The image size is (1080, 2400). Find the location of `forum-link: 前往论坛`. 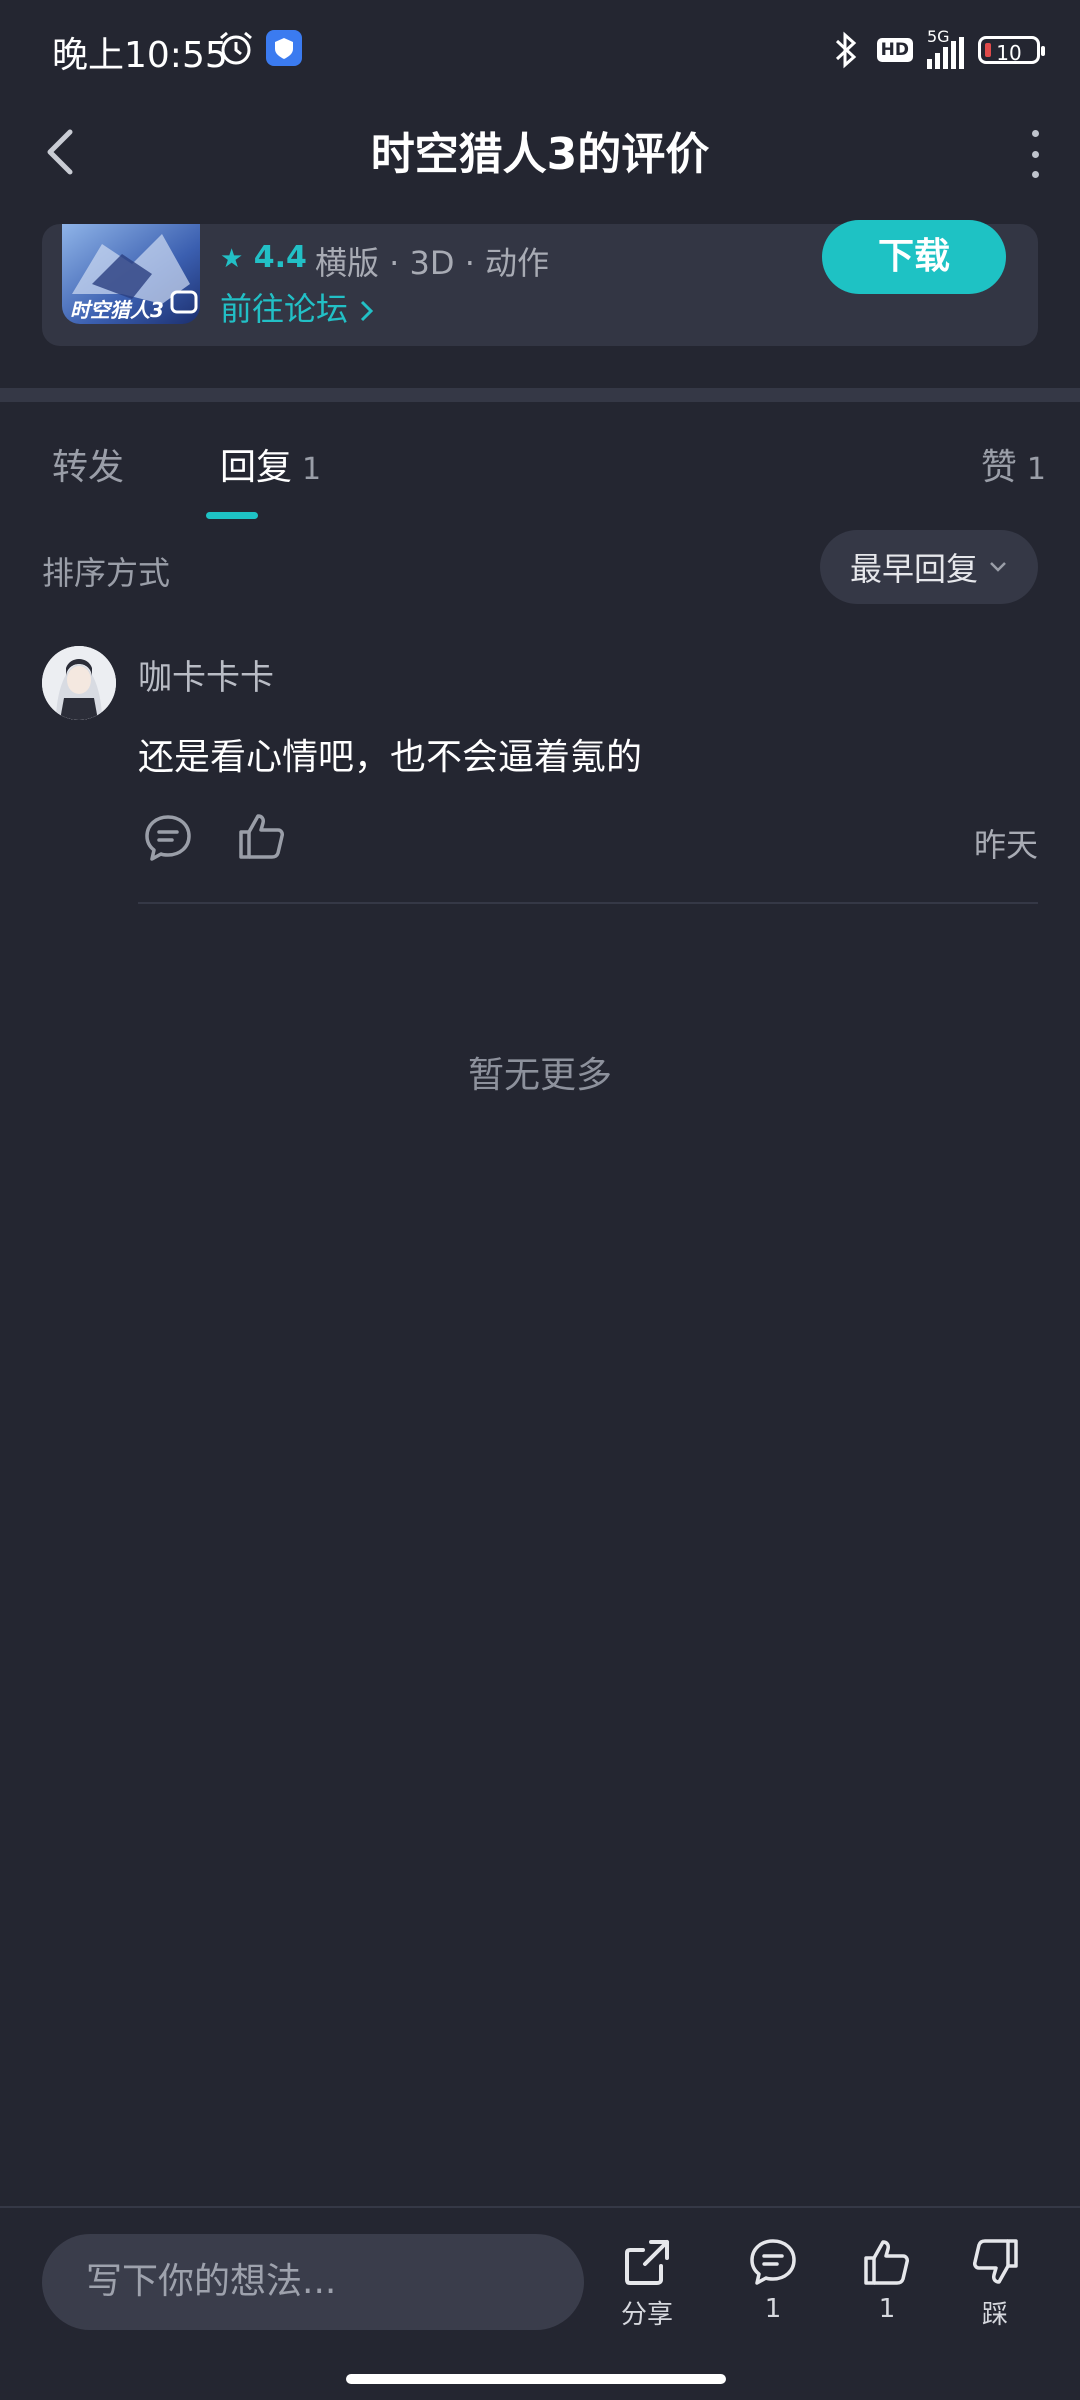

forum-link: 前往论坛 is located at coordinates (298, 307).